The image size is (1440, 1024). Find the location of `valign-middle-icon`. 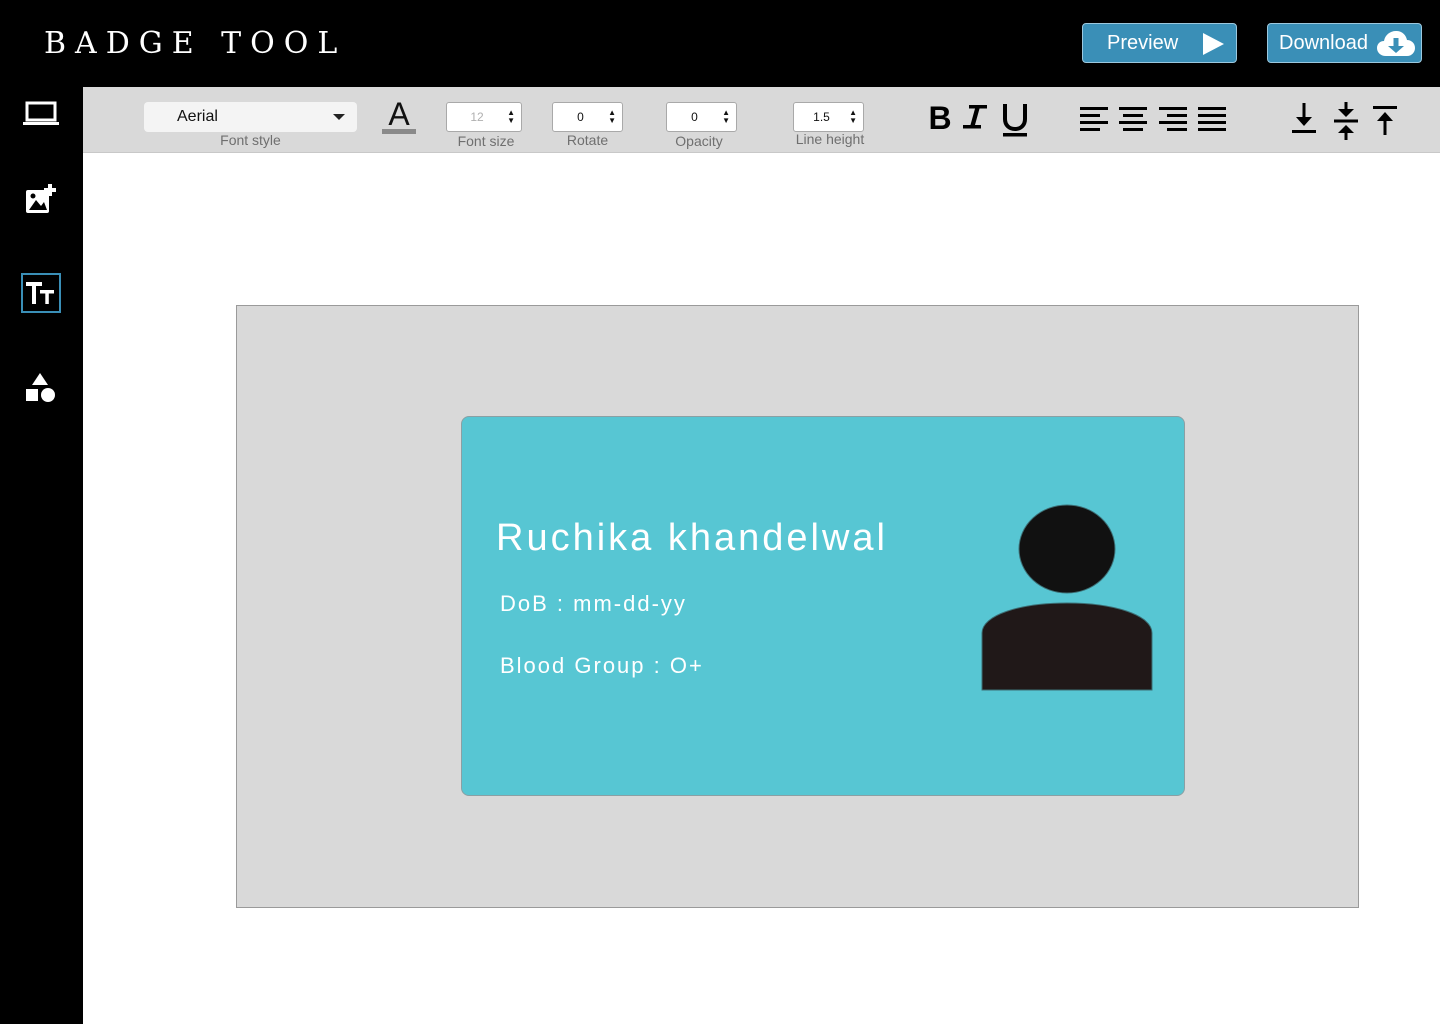

valign-middle-icon is located at coordinates (1346, 121).